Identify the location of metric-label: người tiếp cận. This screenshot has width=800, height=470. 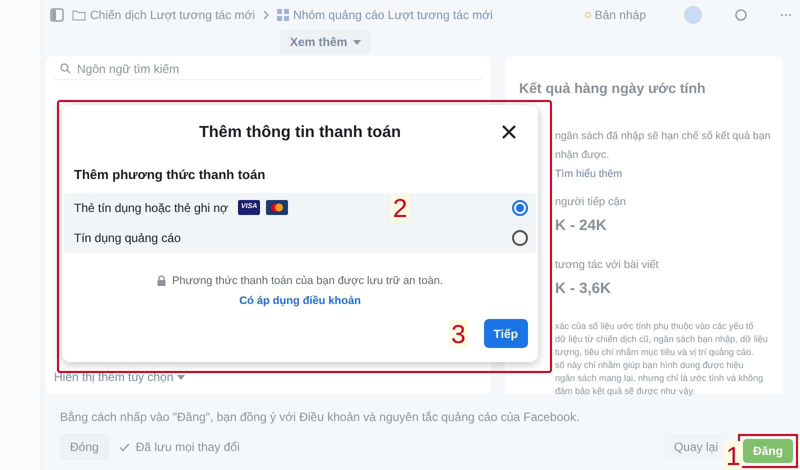
(591, 202).